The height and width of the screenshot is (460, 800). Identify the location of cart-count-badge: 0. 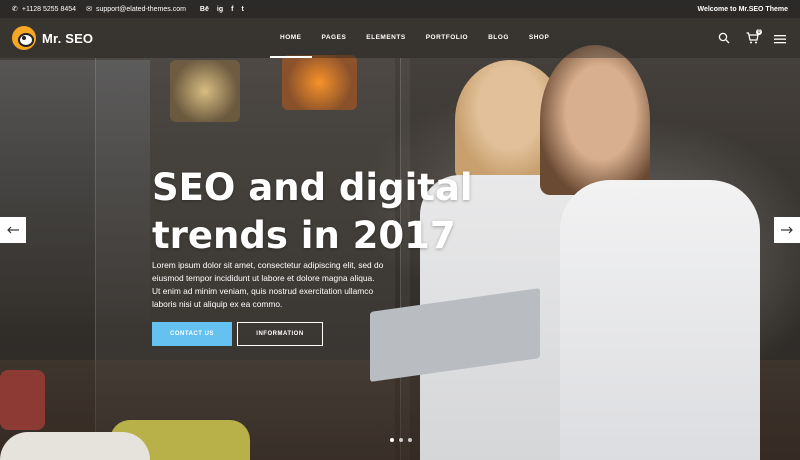
(759, 32).